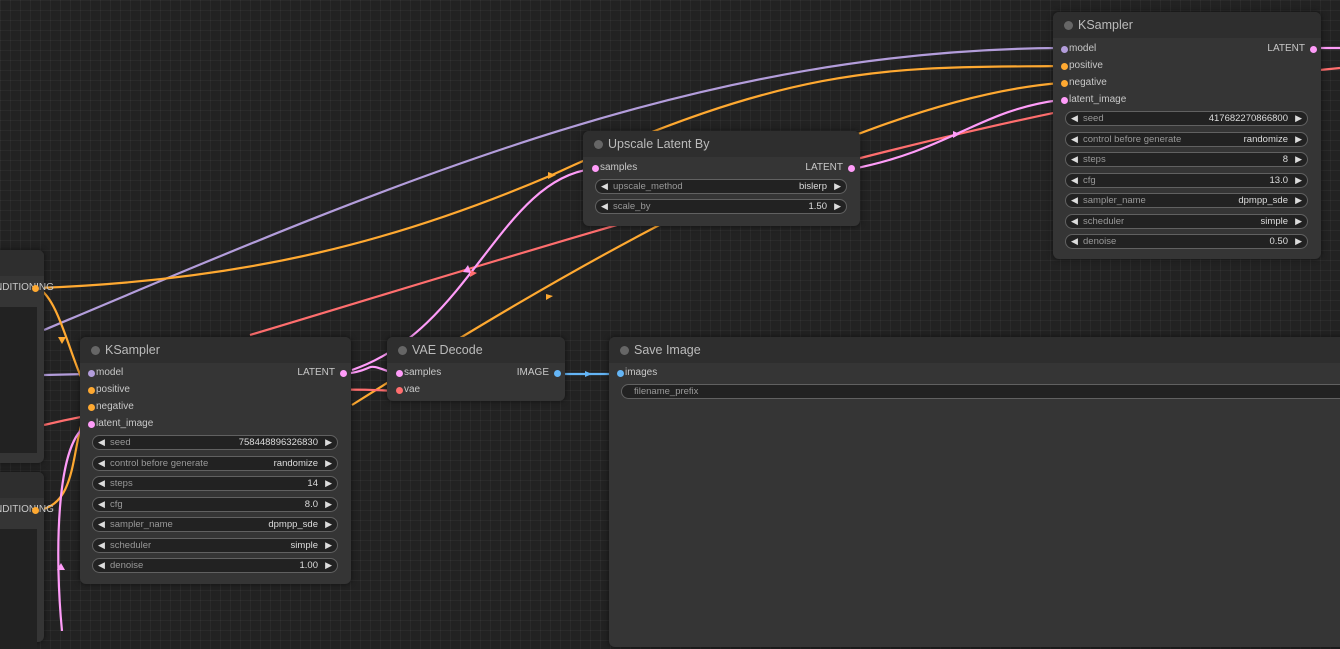 This screenshot has width=1340, height=649. Describe the element at coordinates (22, 263) in the screenshot. I see `left-node-top-title` at that location.